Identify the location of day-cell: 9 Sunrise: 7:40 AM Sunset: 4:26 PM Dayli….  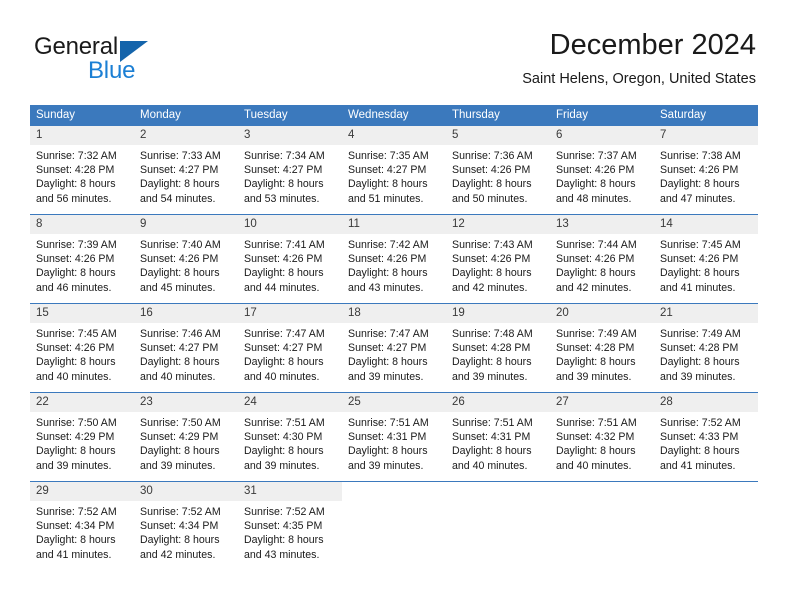
(186, 259).